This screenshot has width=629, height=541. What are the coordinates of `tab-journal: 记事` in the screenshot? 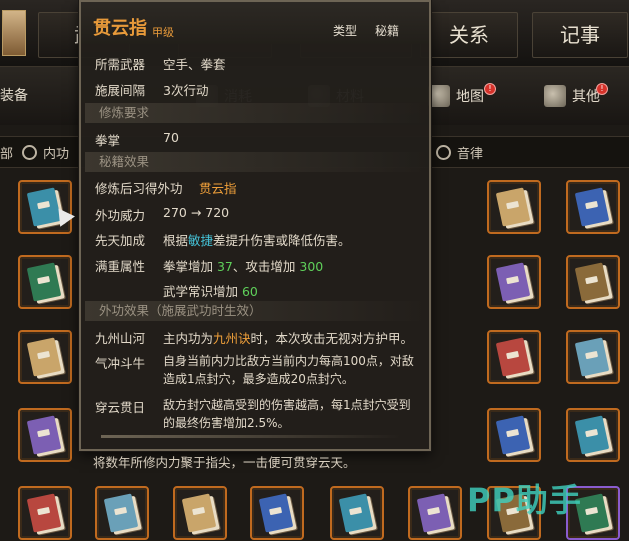 It's located at (580, 35).